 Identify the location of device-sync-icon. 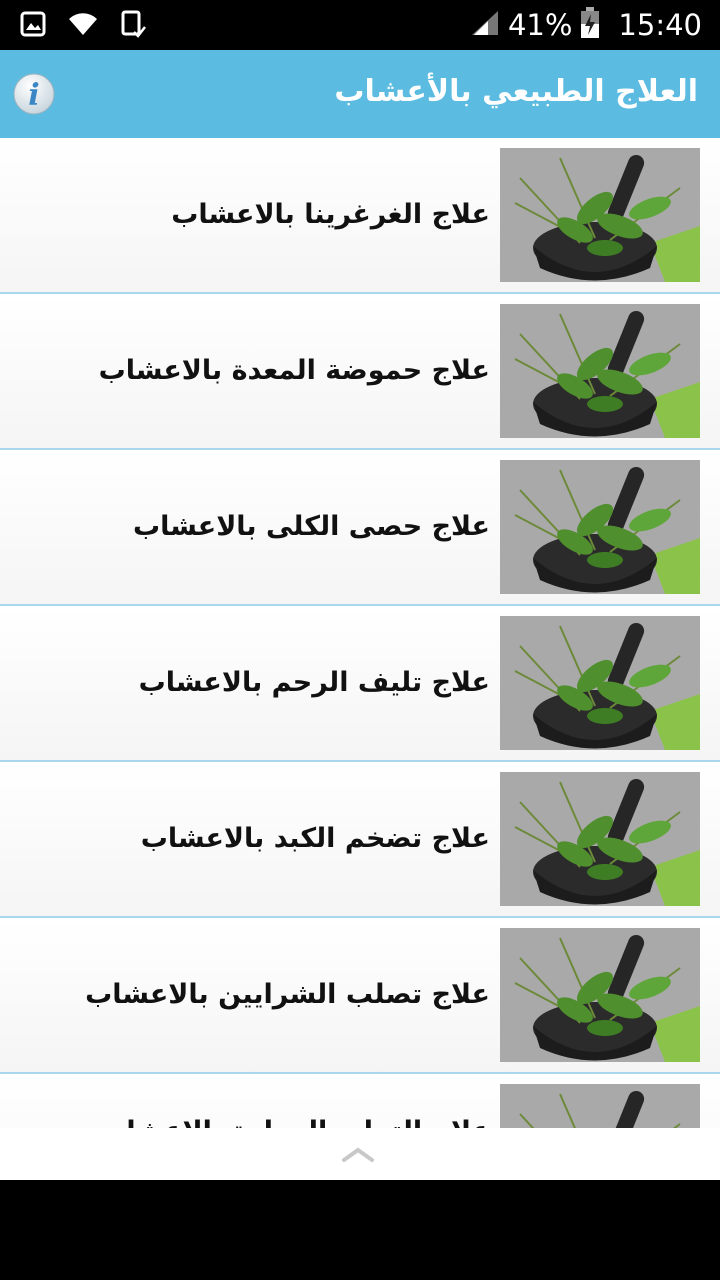
(133, 26).